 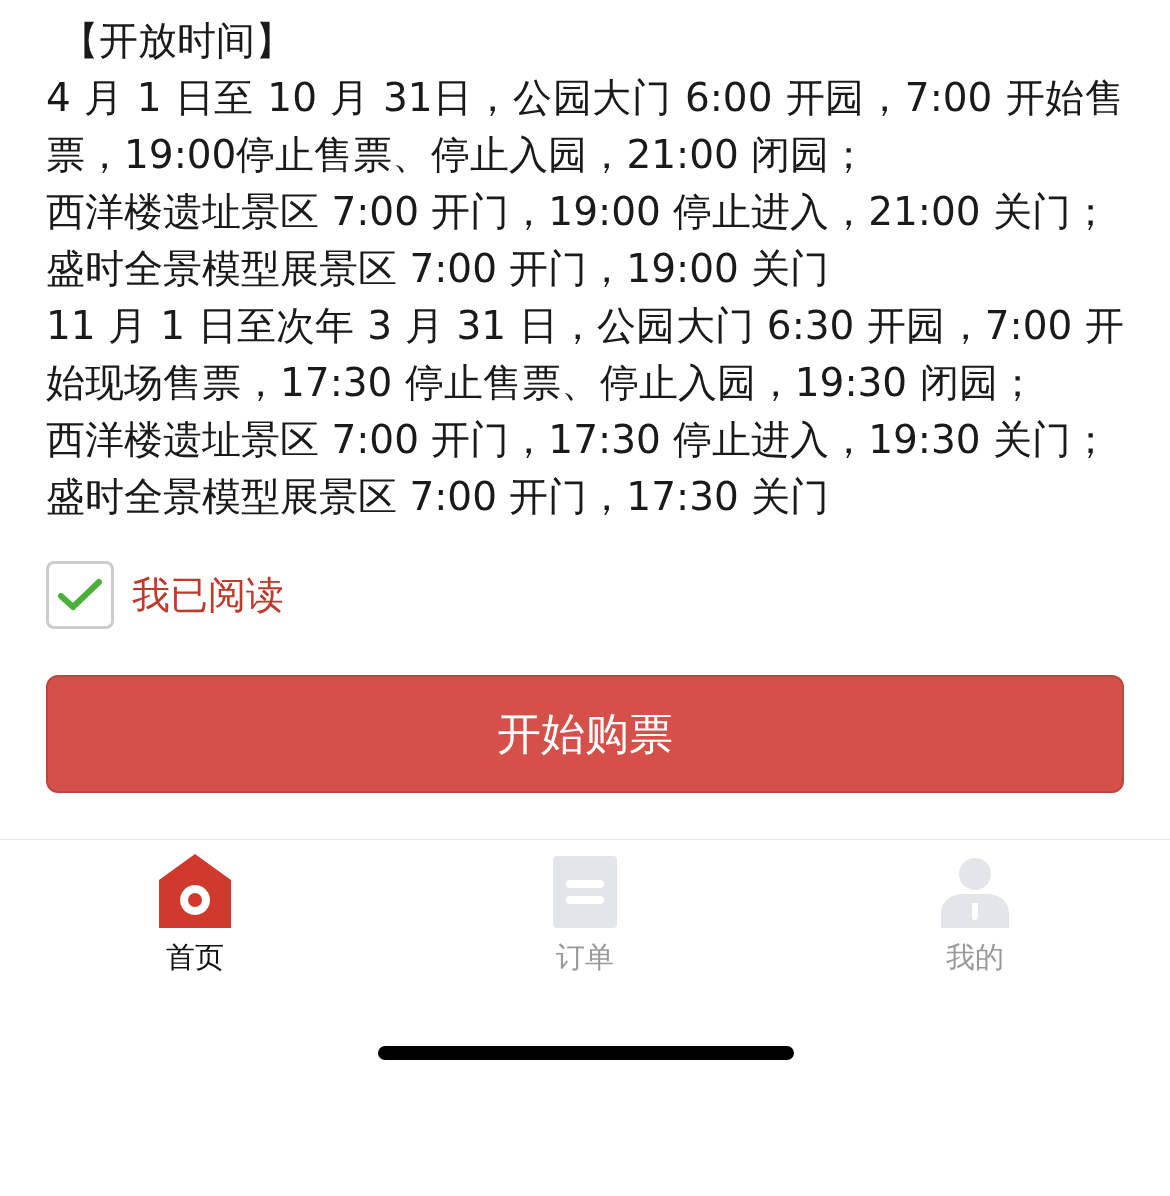 I want to click on hours-paragraph: 11 月 1 日至次年 3 月 31 日，公园大门 6:30 开园，7:00 开始现场售票，17:30 停止售票、停止入园，19:30 闭园；, so click(x=585, y=354).